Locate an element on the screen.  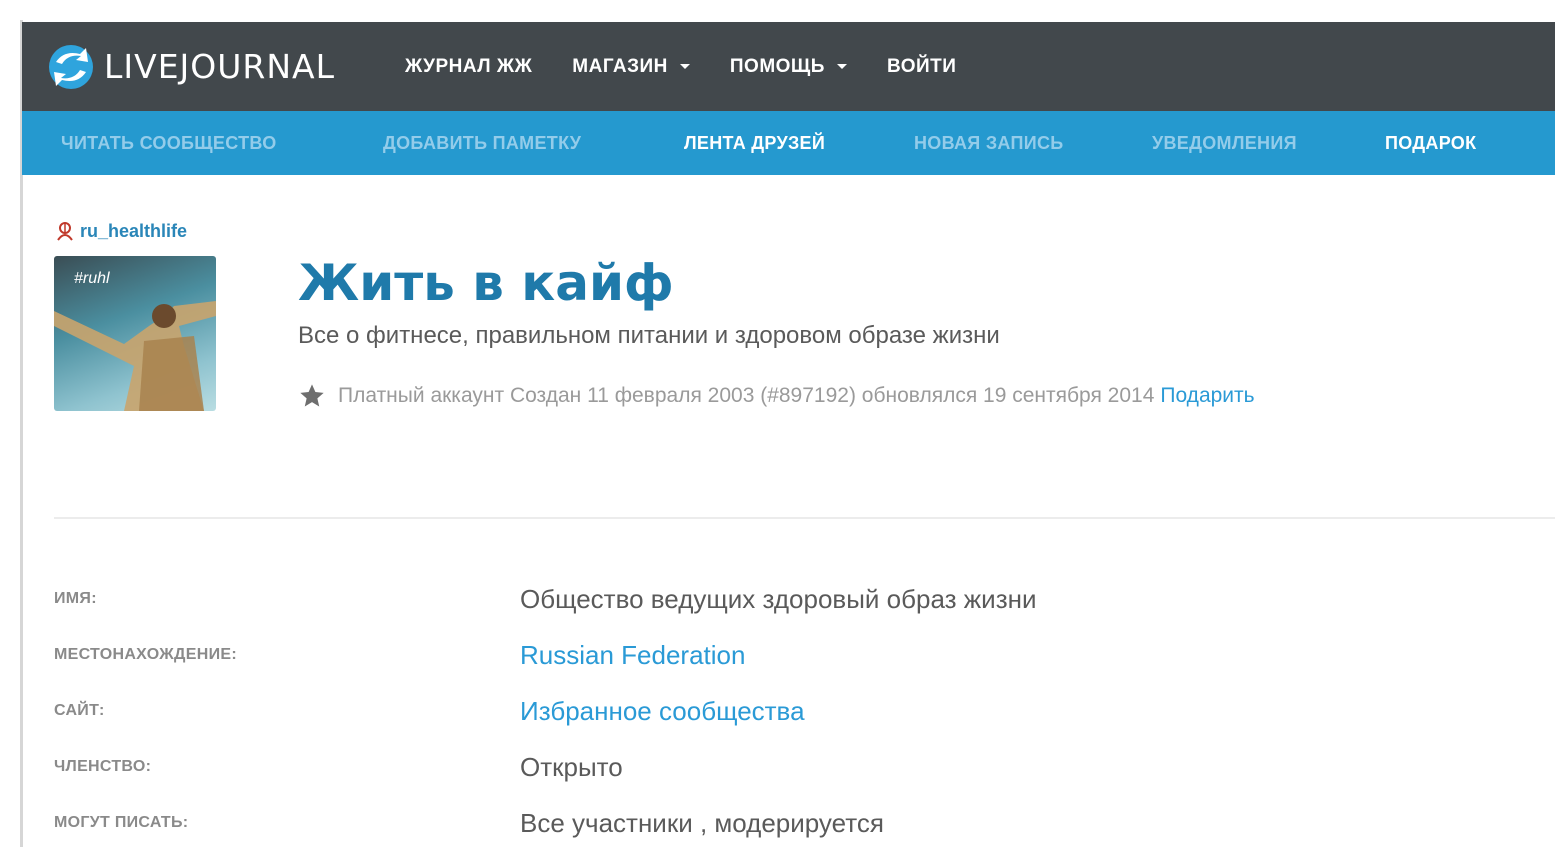
community-icon is located at coordinates (65, 231).